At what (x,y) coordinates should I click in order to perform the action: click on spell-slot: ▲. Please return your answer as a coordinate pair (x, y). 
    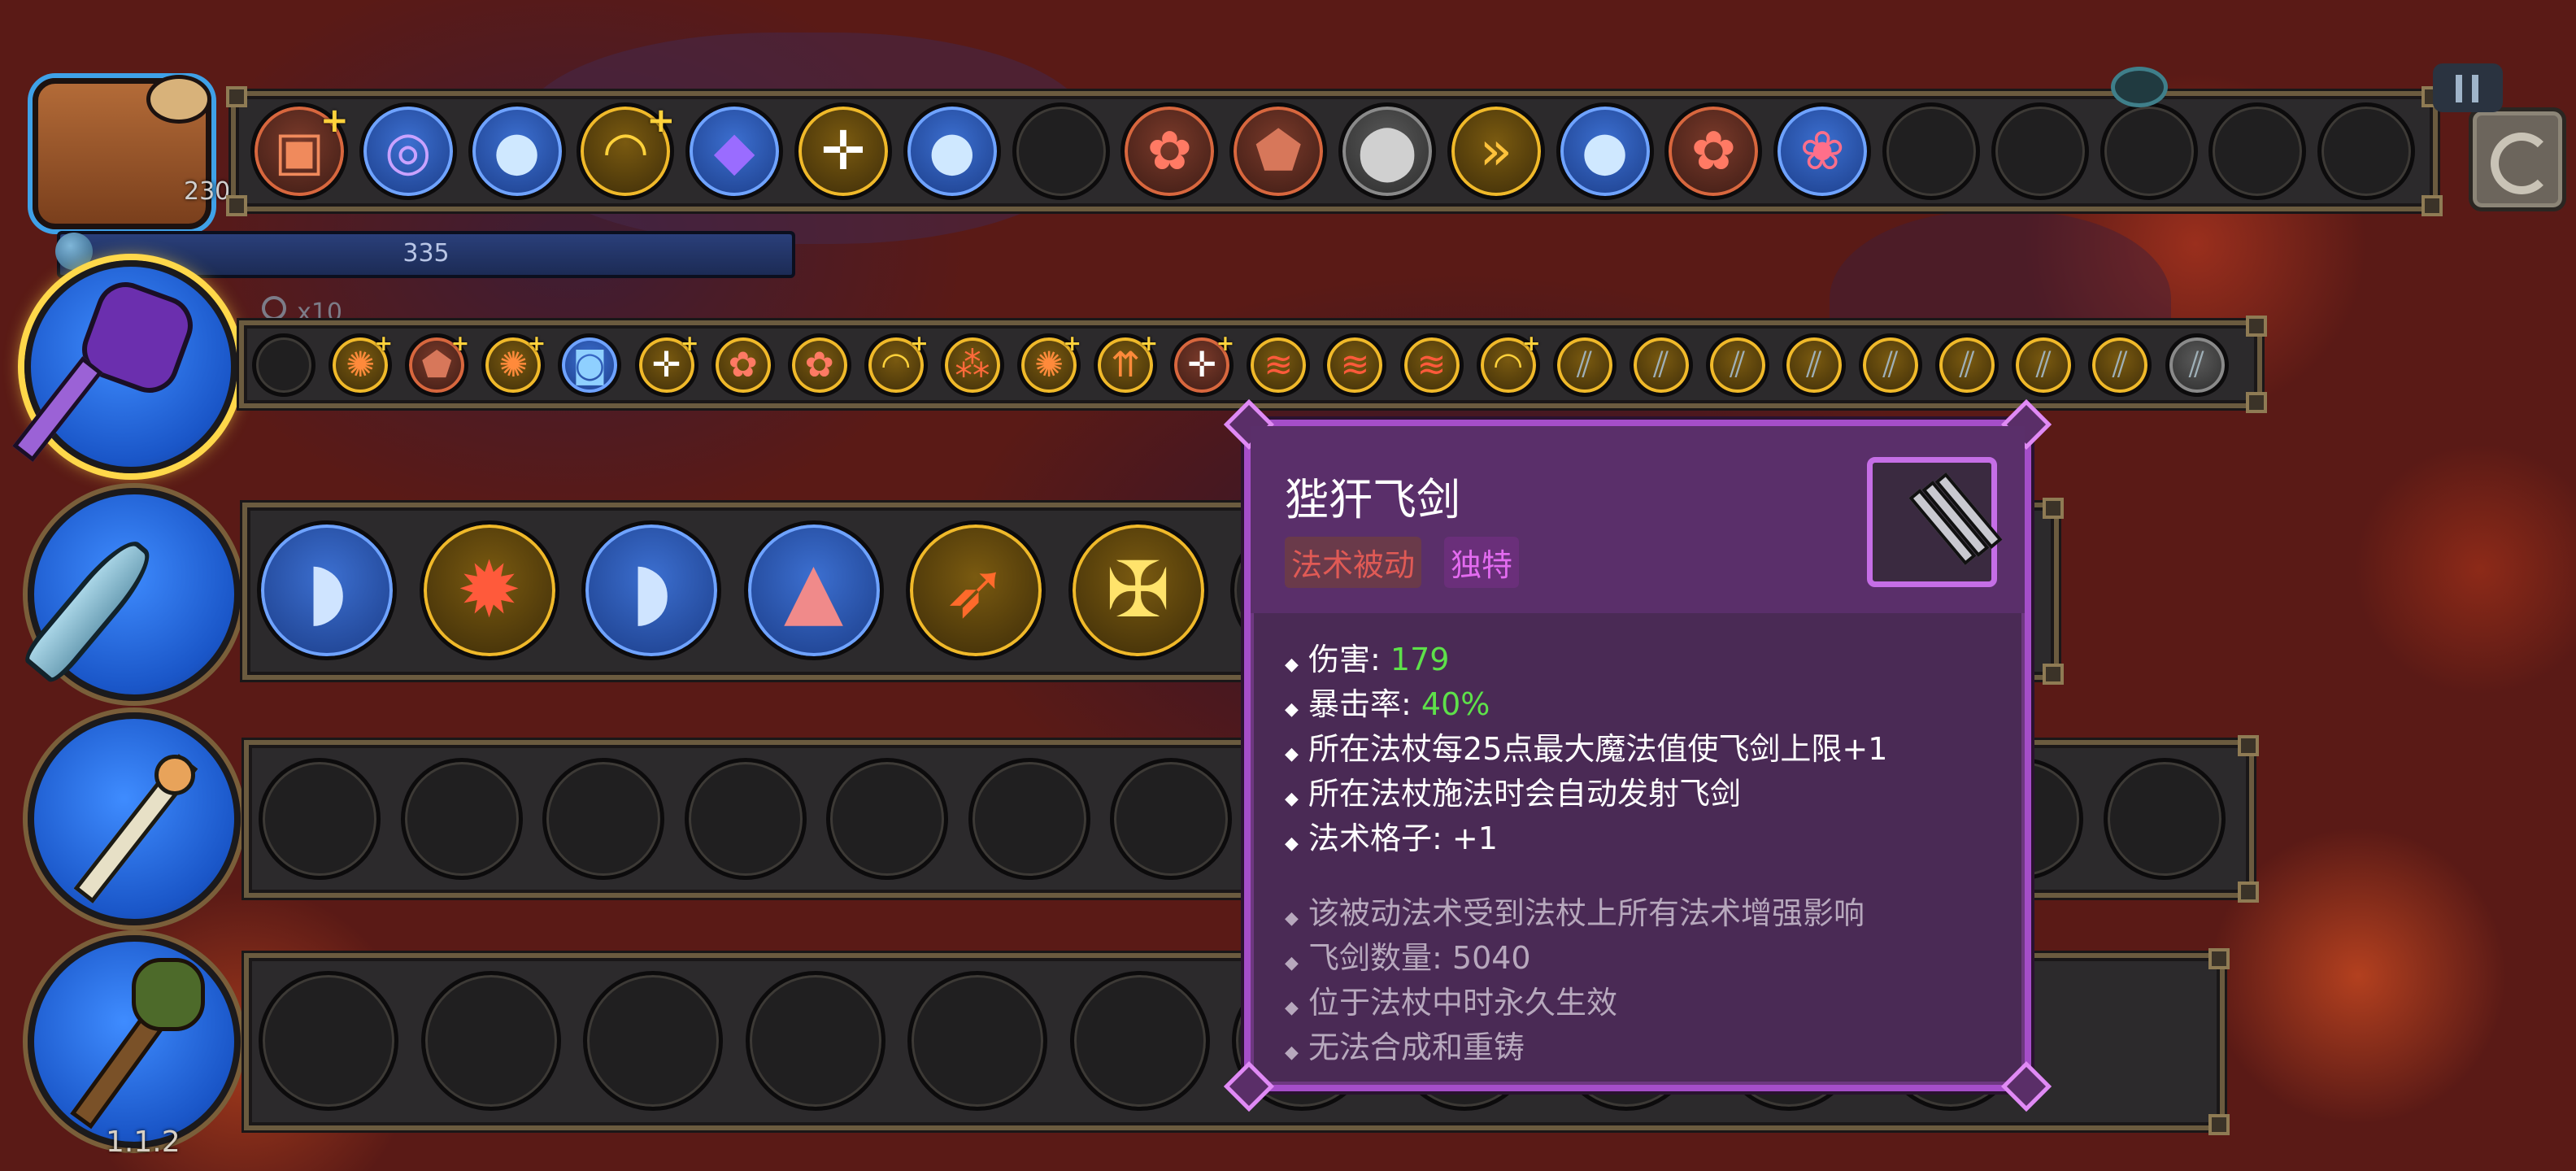
    Looking at the image, I should click on (814, 590).